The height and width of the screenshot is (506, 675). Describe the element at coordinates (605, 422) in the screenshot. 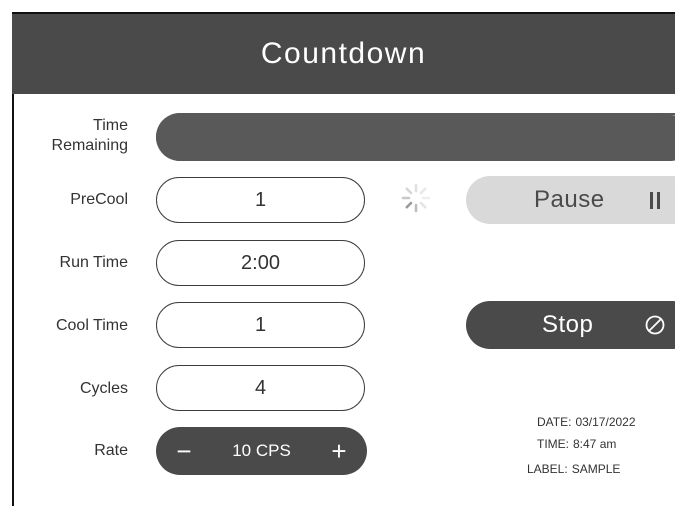

I see `date-value: 03/17/2022` at that location.